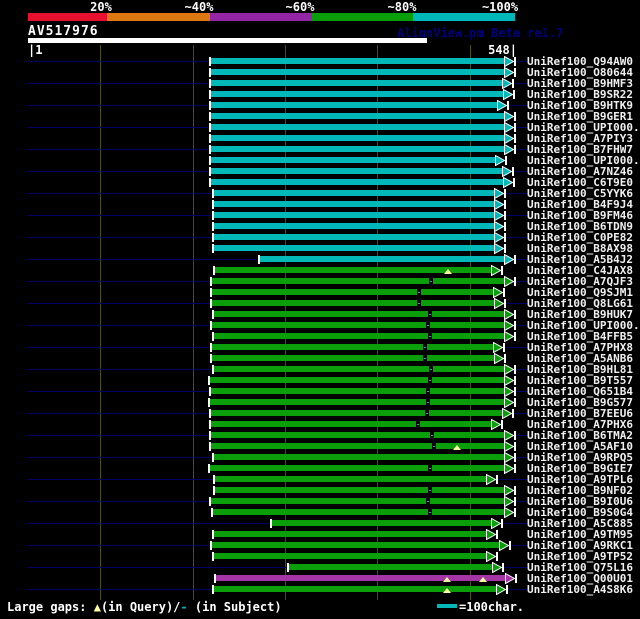 The width and height of the screenshot is (640, 619). I want to click on query-id: AV517976, so click(63, 31).